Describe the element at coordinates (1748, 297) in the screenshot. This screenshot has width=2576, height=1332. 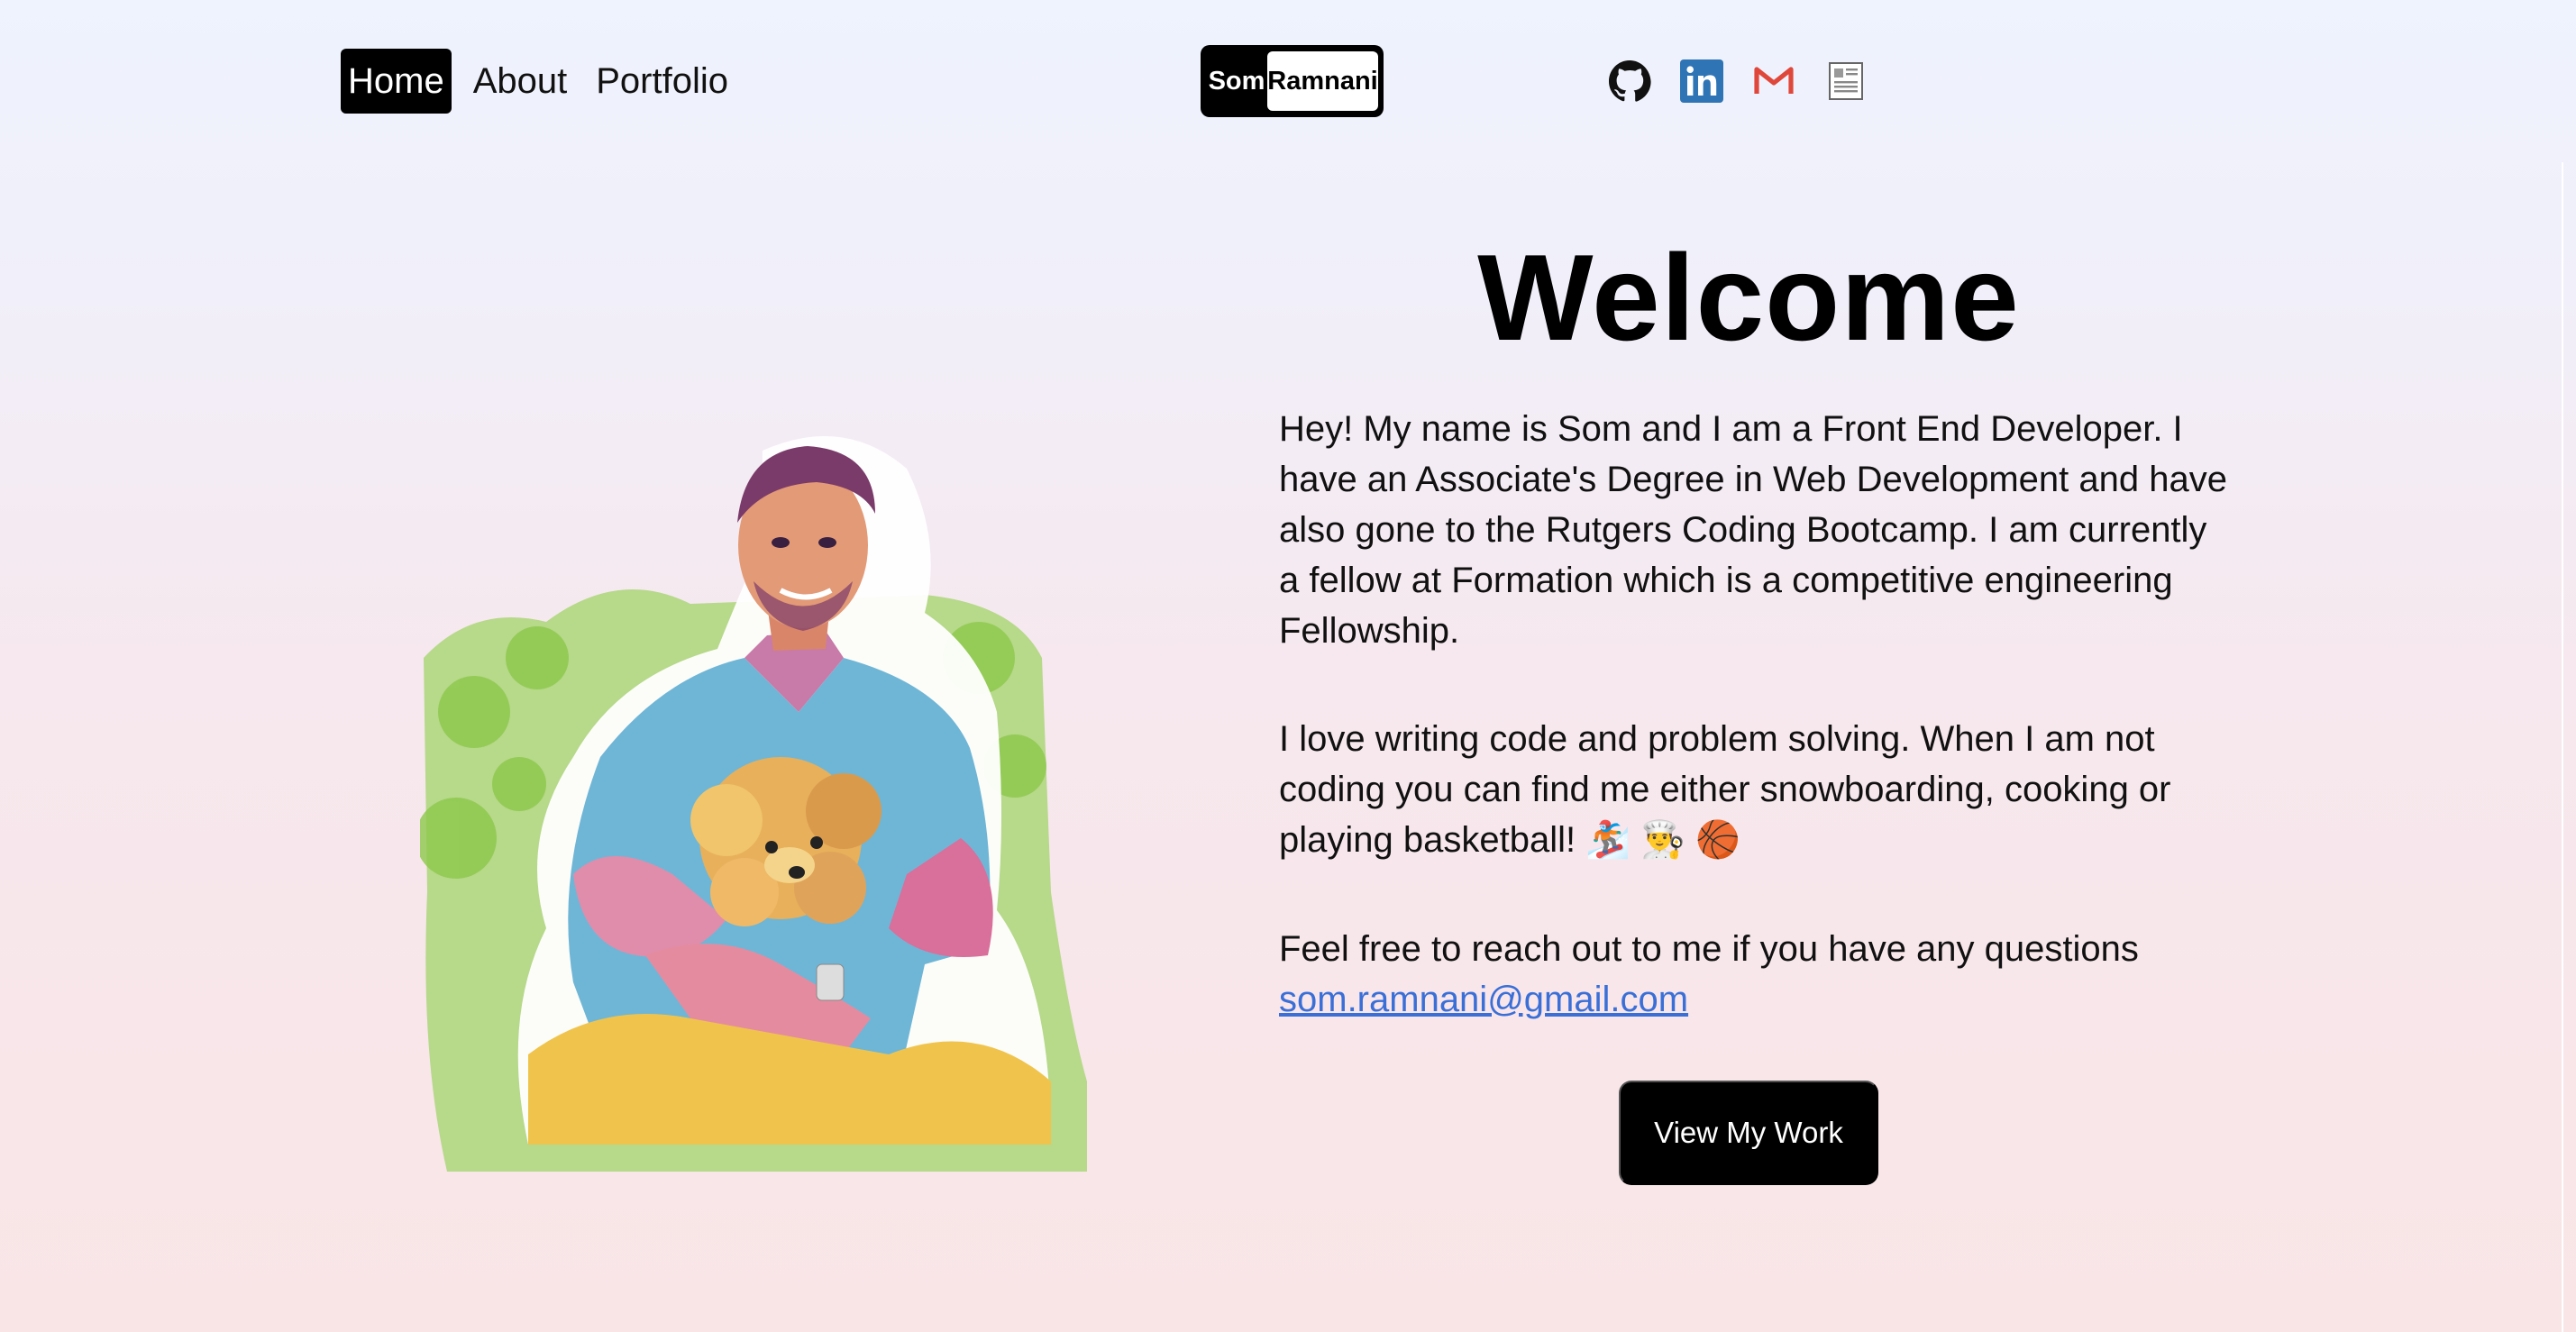
I see `page-title: Welcome` at that location.